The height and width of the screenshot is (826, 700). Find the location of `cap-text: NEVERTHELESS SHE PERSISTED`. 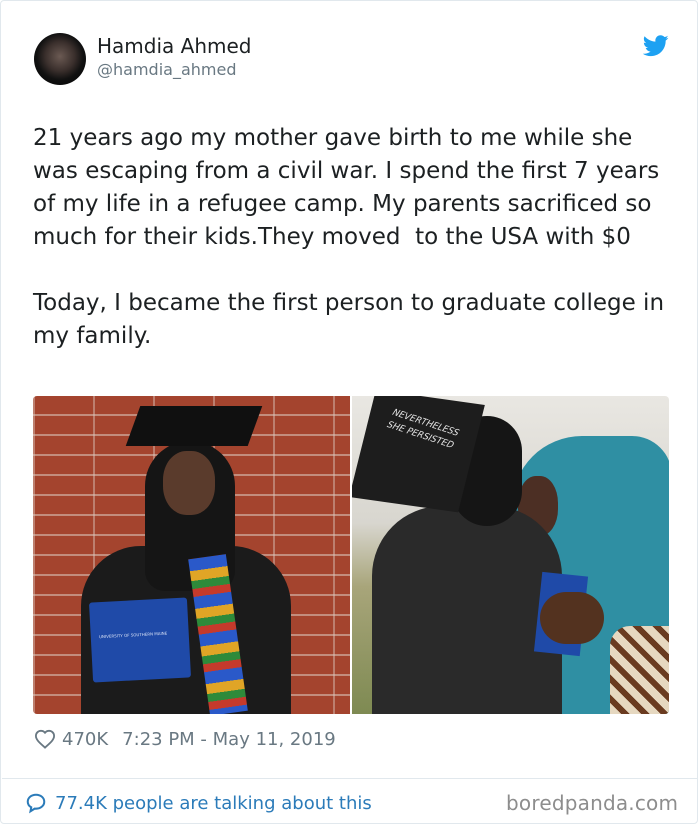

cap-text: NEVERTHELESS SHE PERSISTED is located at coordinates (423, 429).